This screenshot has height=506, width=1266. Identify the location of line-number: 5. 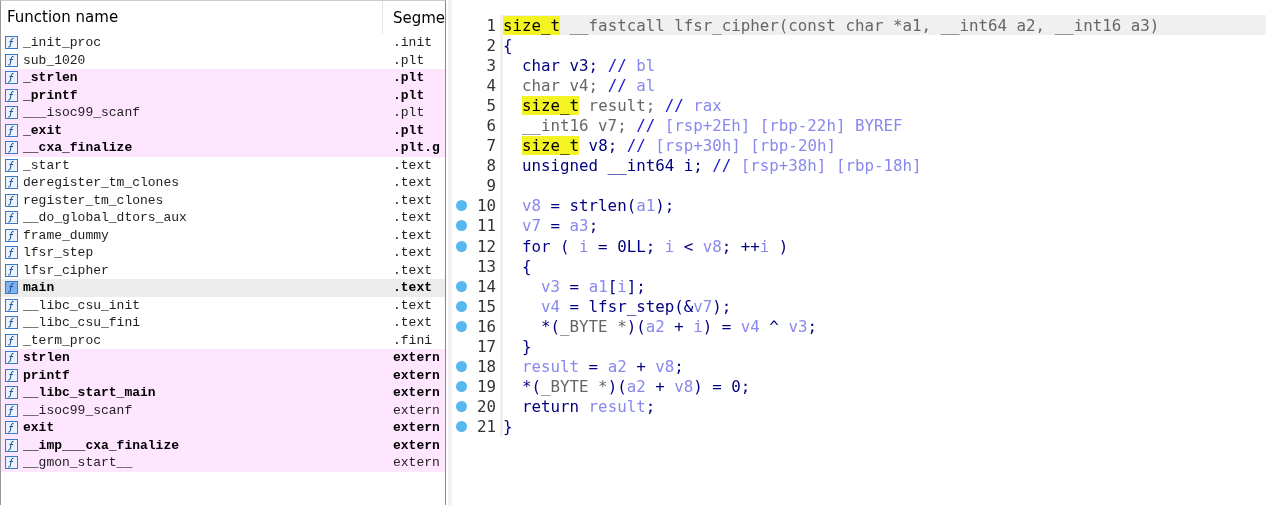
(490, 105).